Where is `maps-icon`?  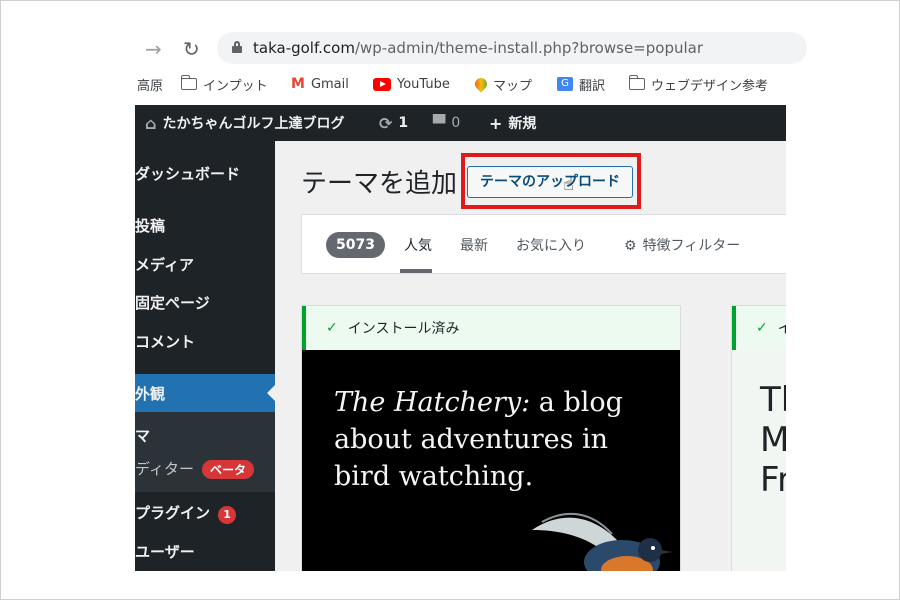
maps-icon is located at coordinates (481, 84).